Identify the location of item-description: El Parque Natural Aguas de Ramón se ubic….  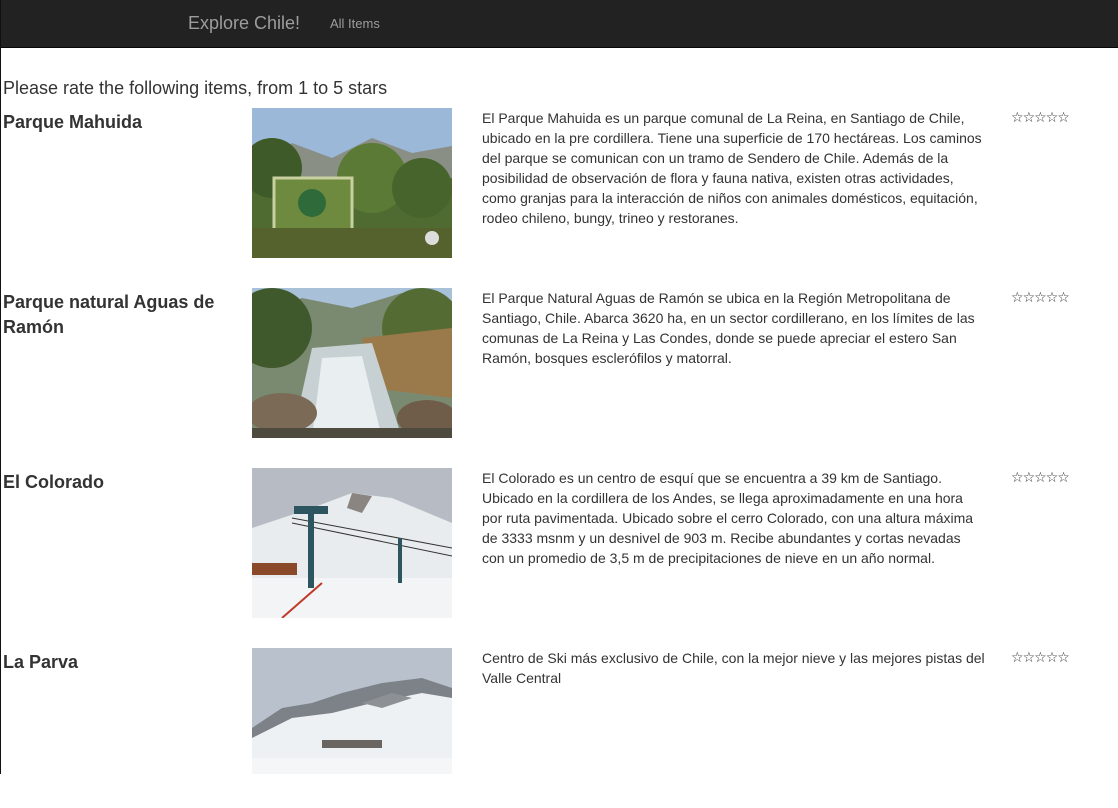
(728, 328).